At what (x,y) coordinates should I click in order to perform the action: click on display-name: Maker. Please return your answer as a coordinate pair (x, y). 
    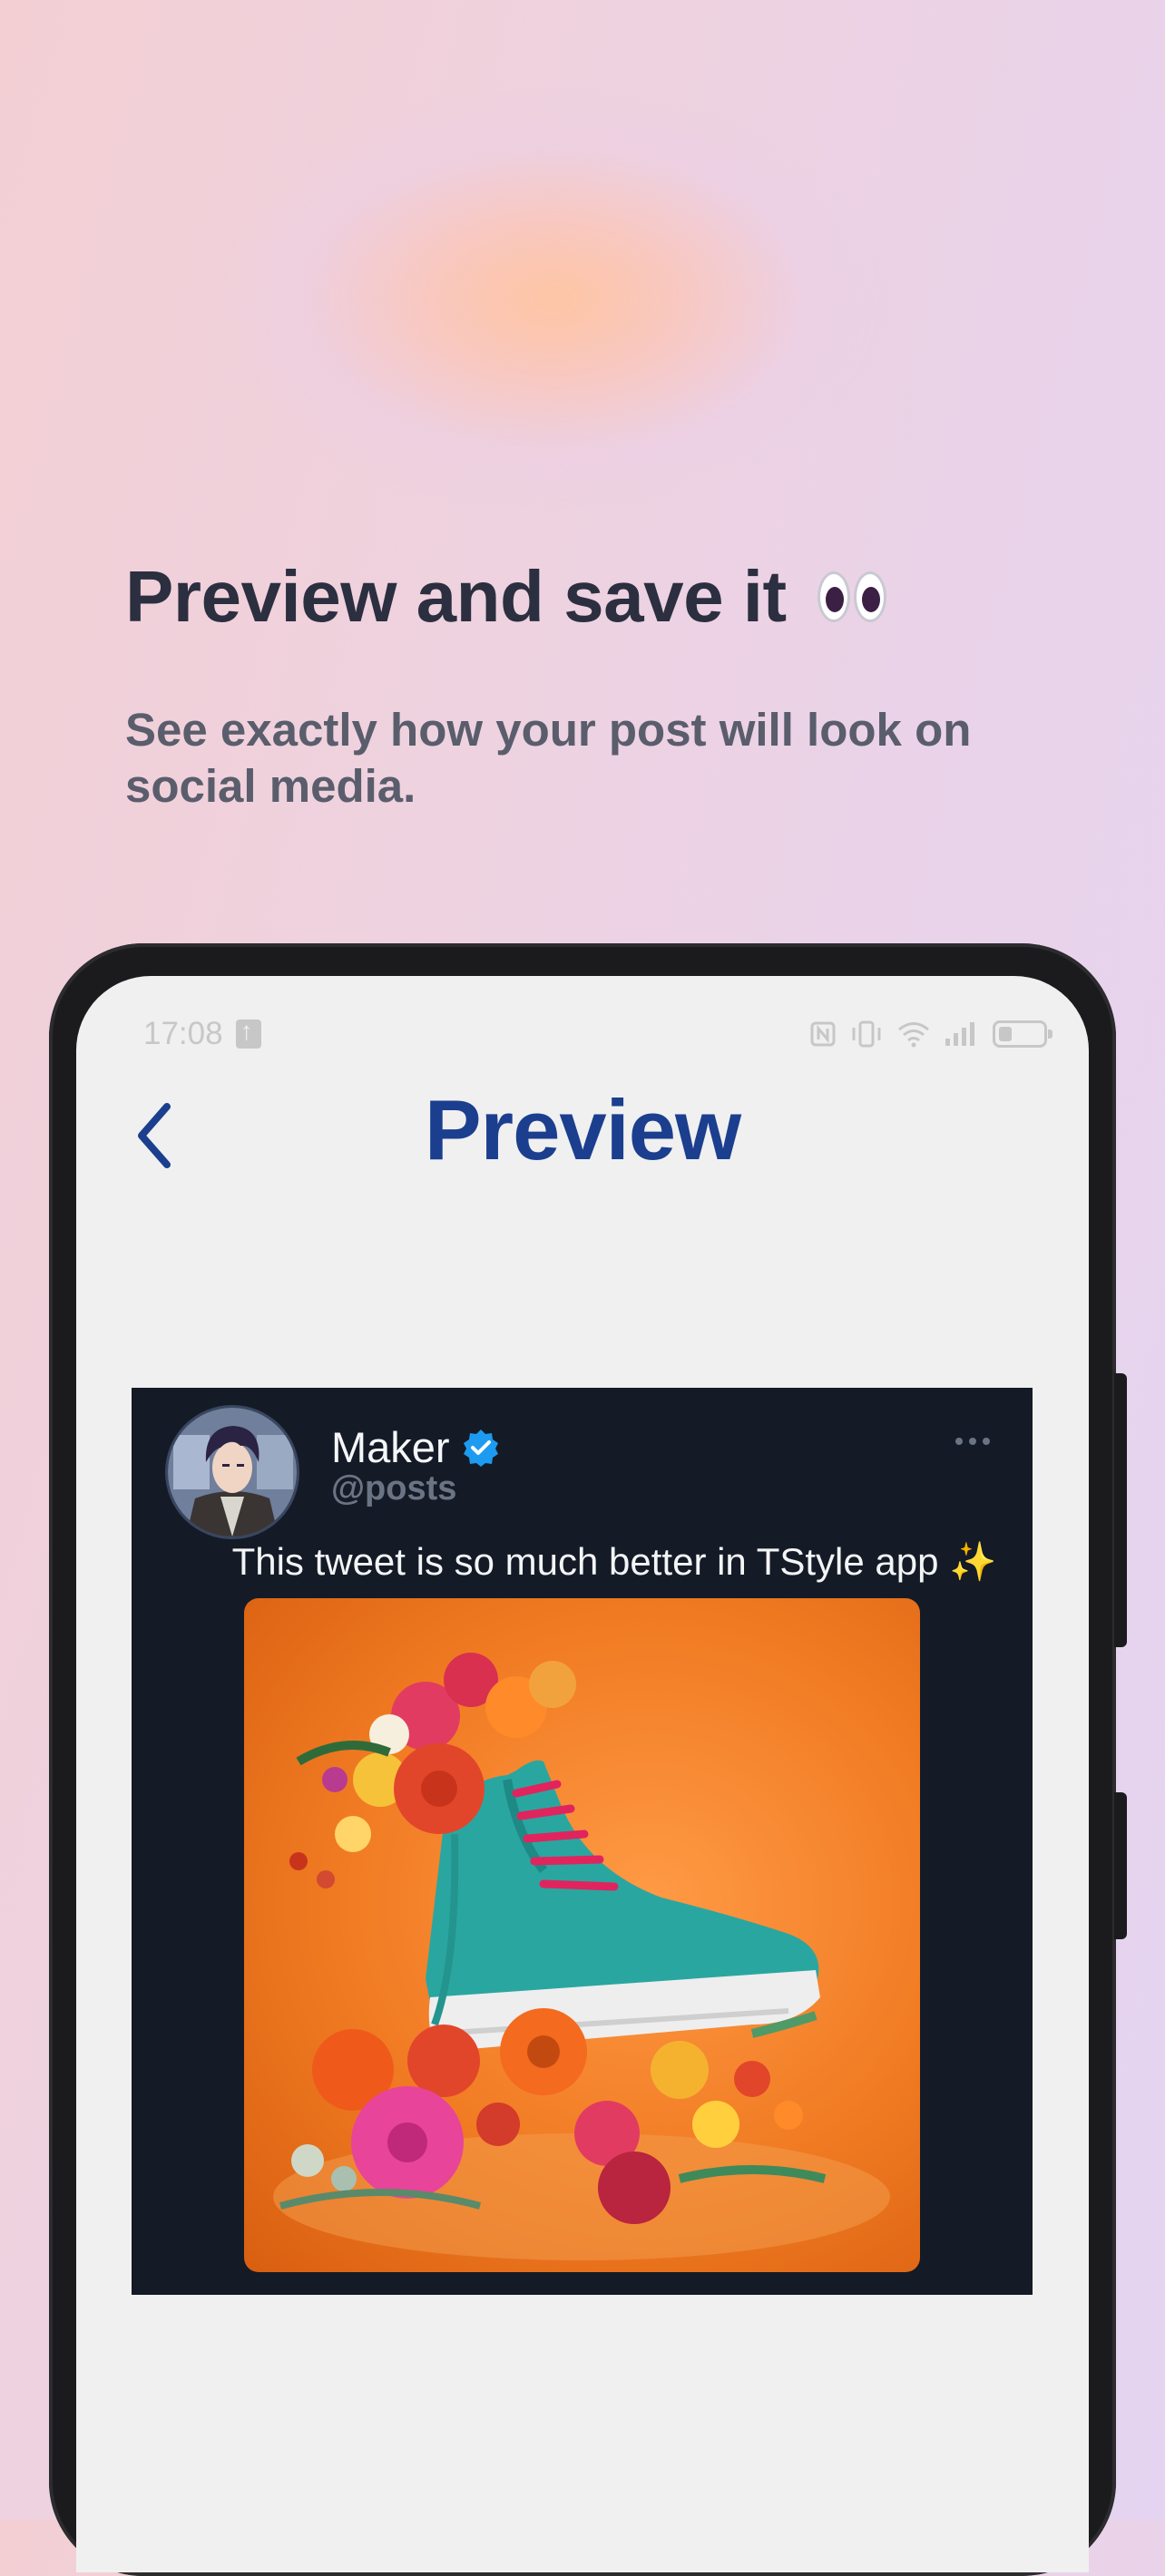
    Looking at the image, I should click on (390, 1447).